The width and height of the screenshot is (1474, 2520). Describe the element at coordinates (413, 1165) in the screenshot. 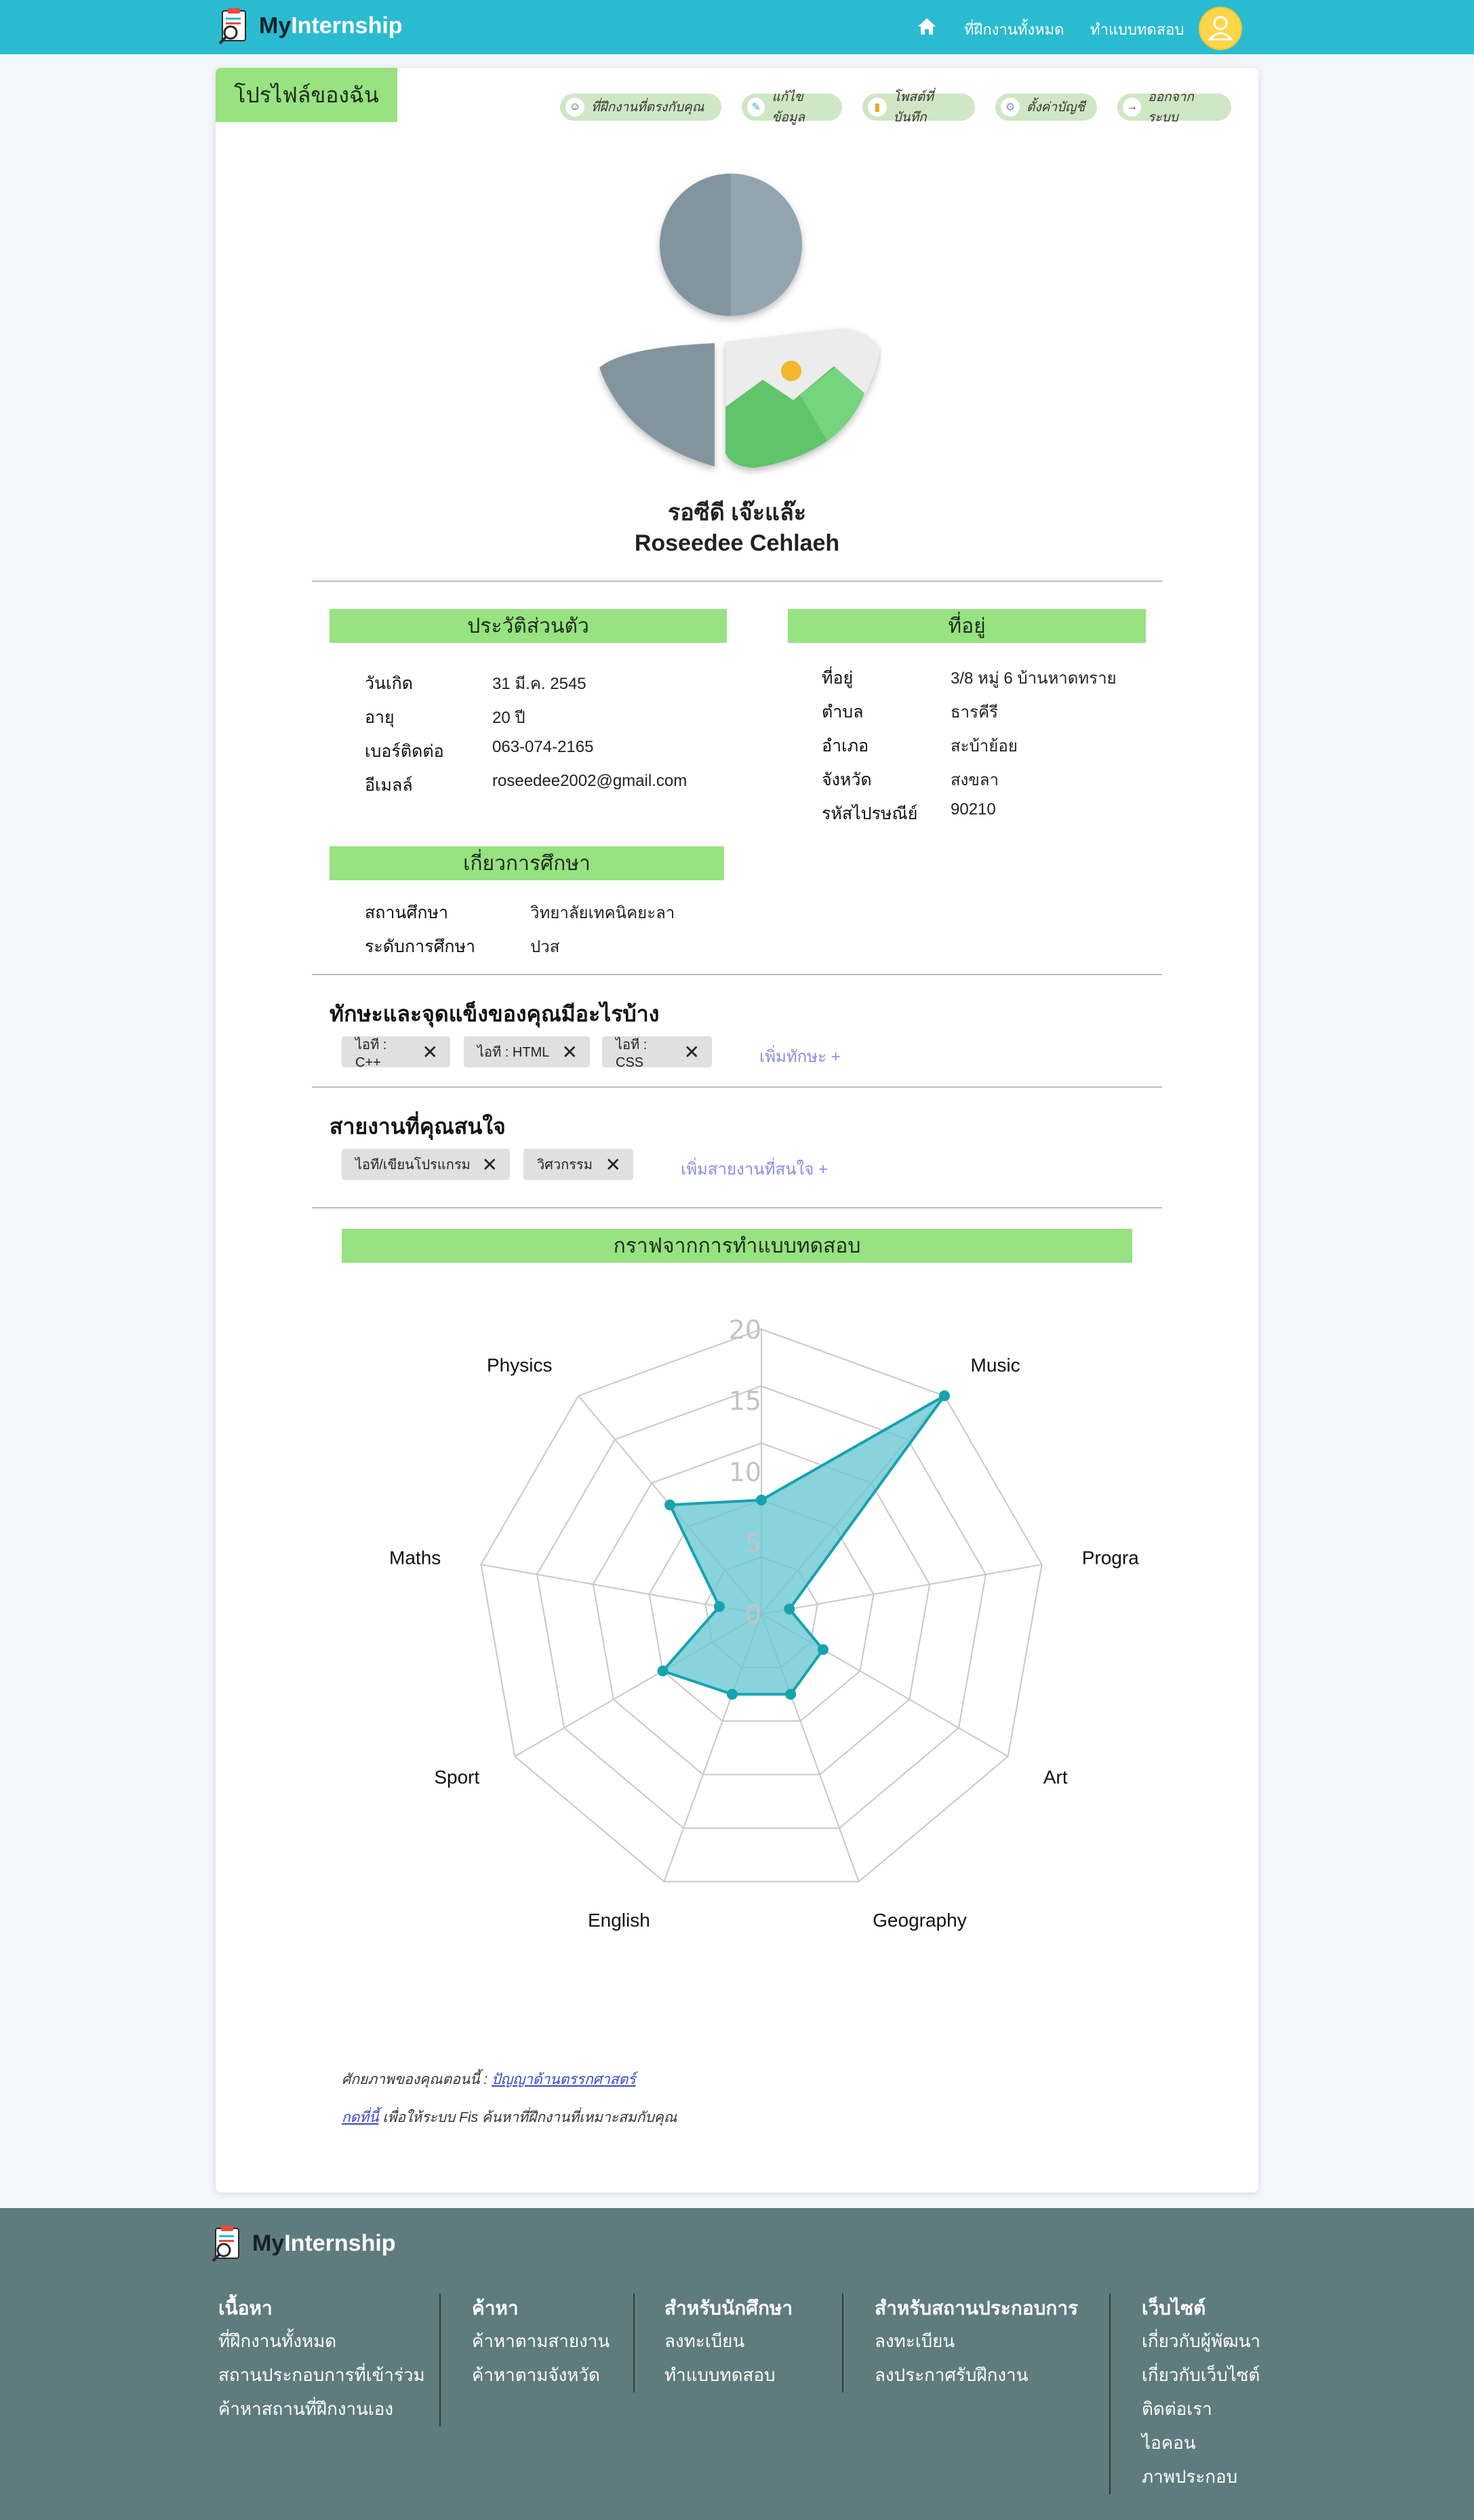

I see `interest-chip-label: ไอที/เขียนโปรแกรม` at that location.